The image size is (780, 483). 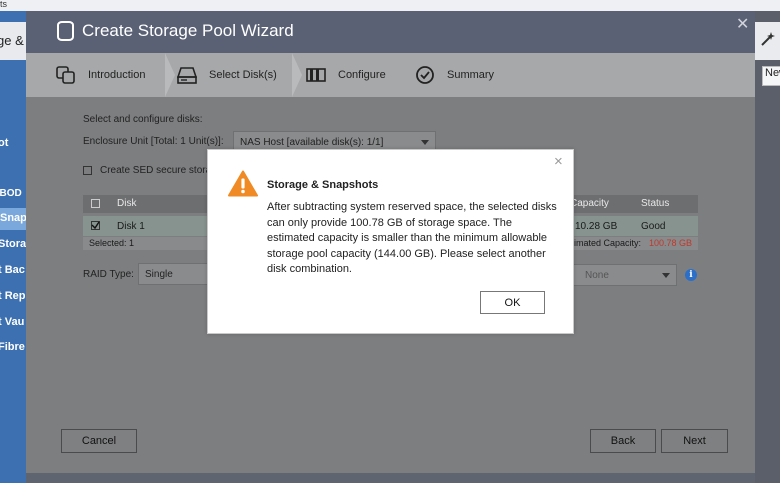 I want to click on sidebar-item: t Vau, so click(x=12, y=322).